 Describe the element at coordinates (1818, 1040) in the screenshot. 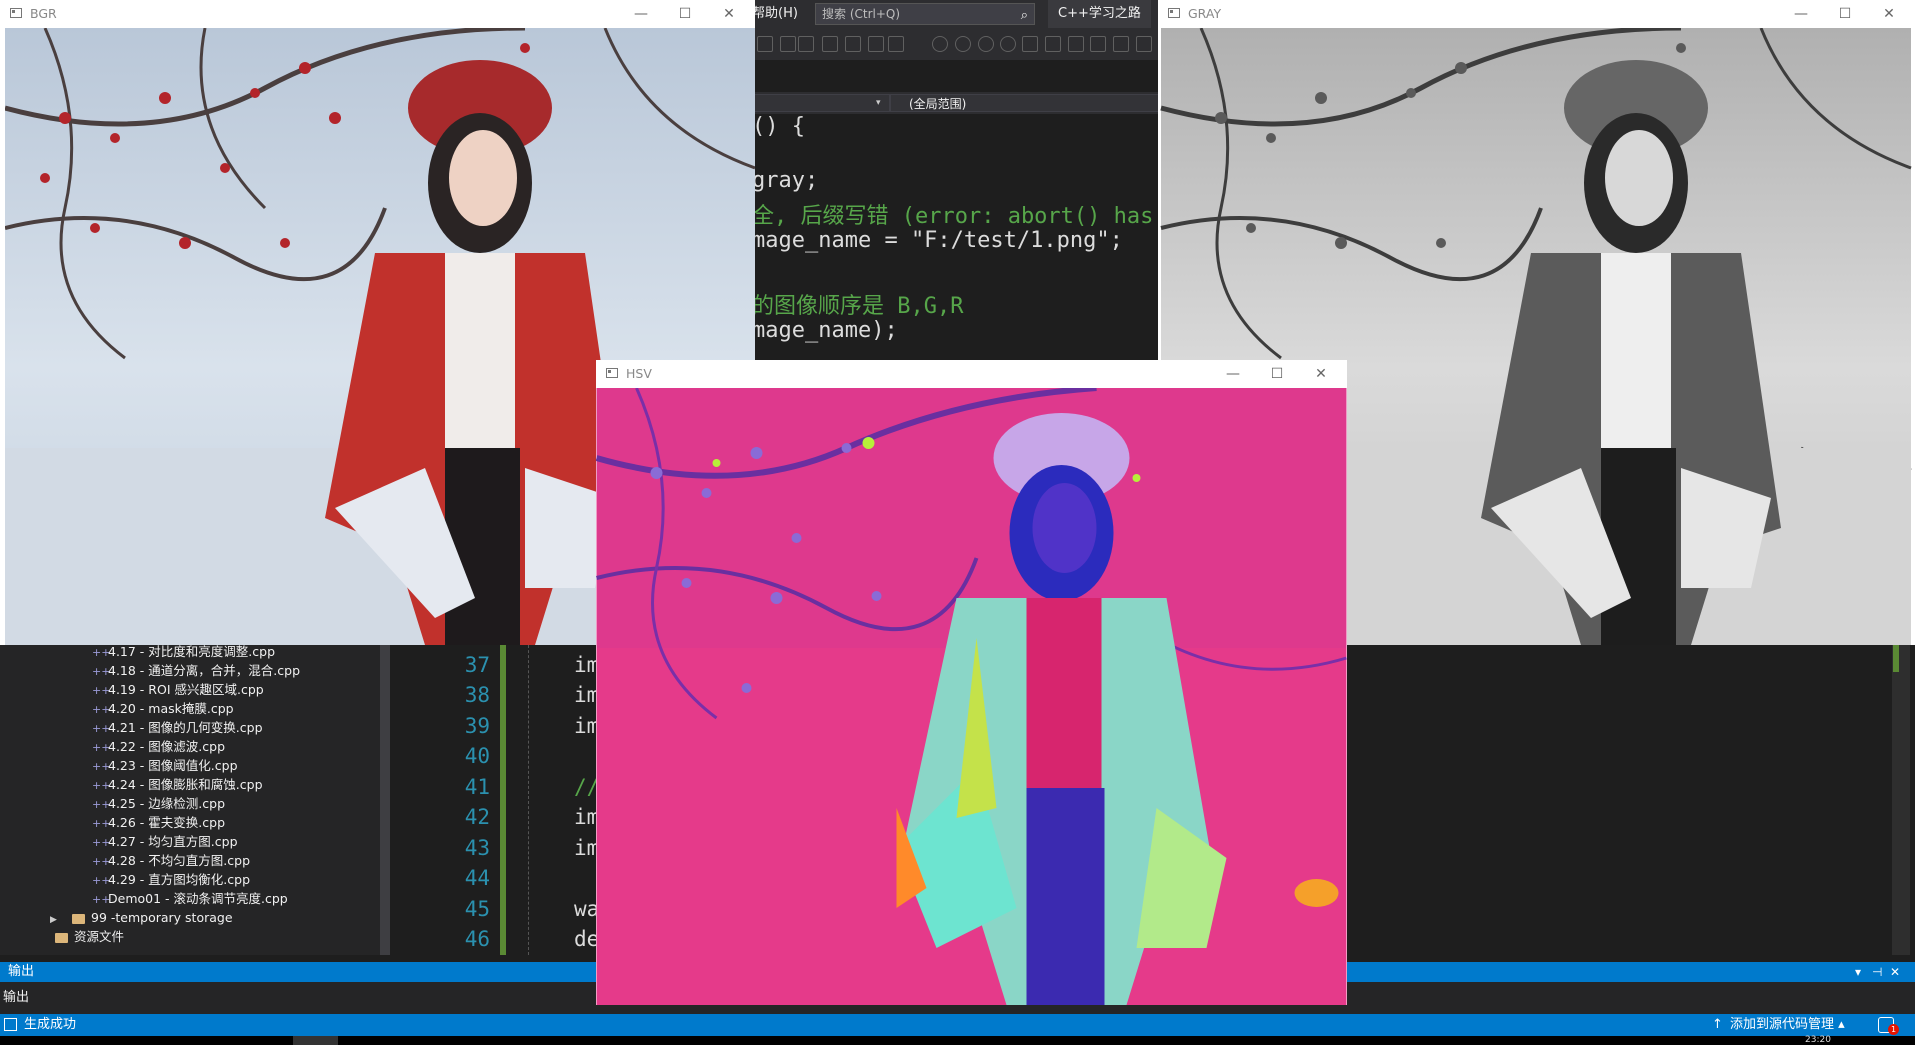

I see `taskbar-clock: 23:20` at that location.